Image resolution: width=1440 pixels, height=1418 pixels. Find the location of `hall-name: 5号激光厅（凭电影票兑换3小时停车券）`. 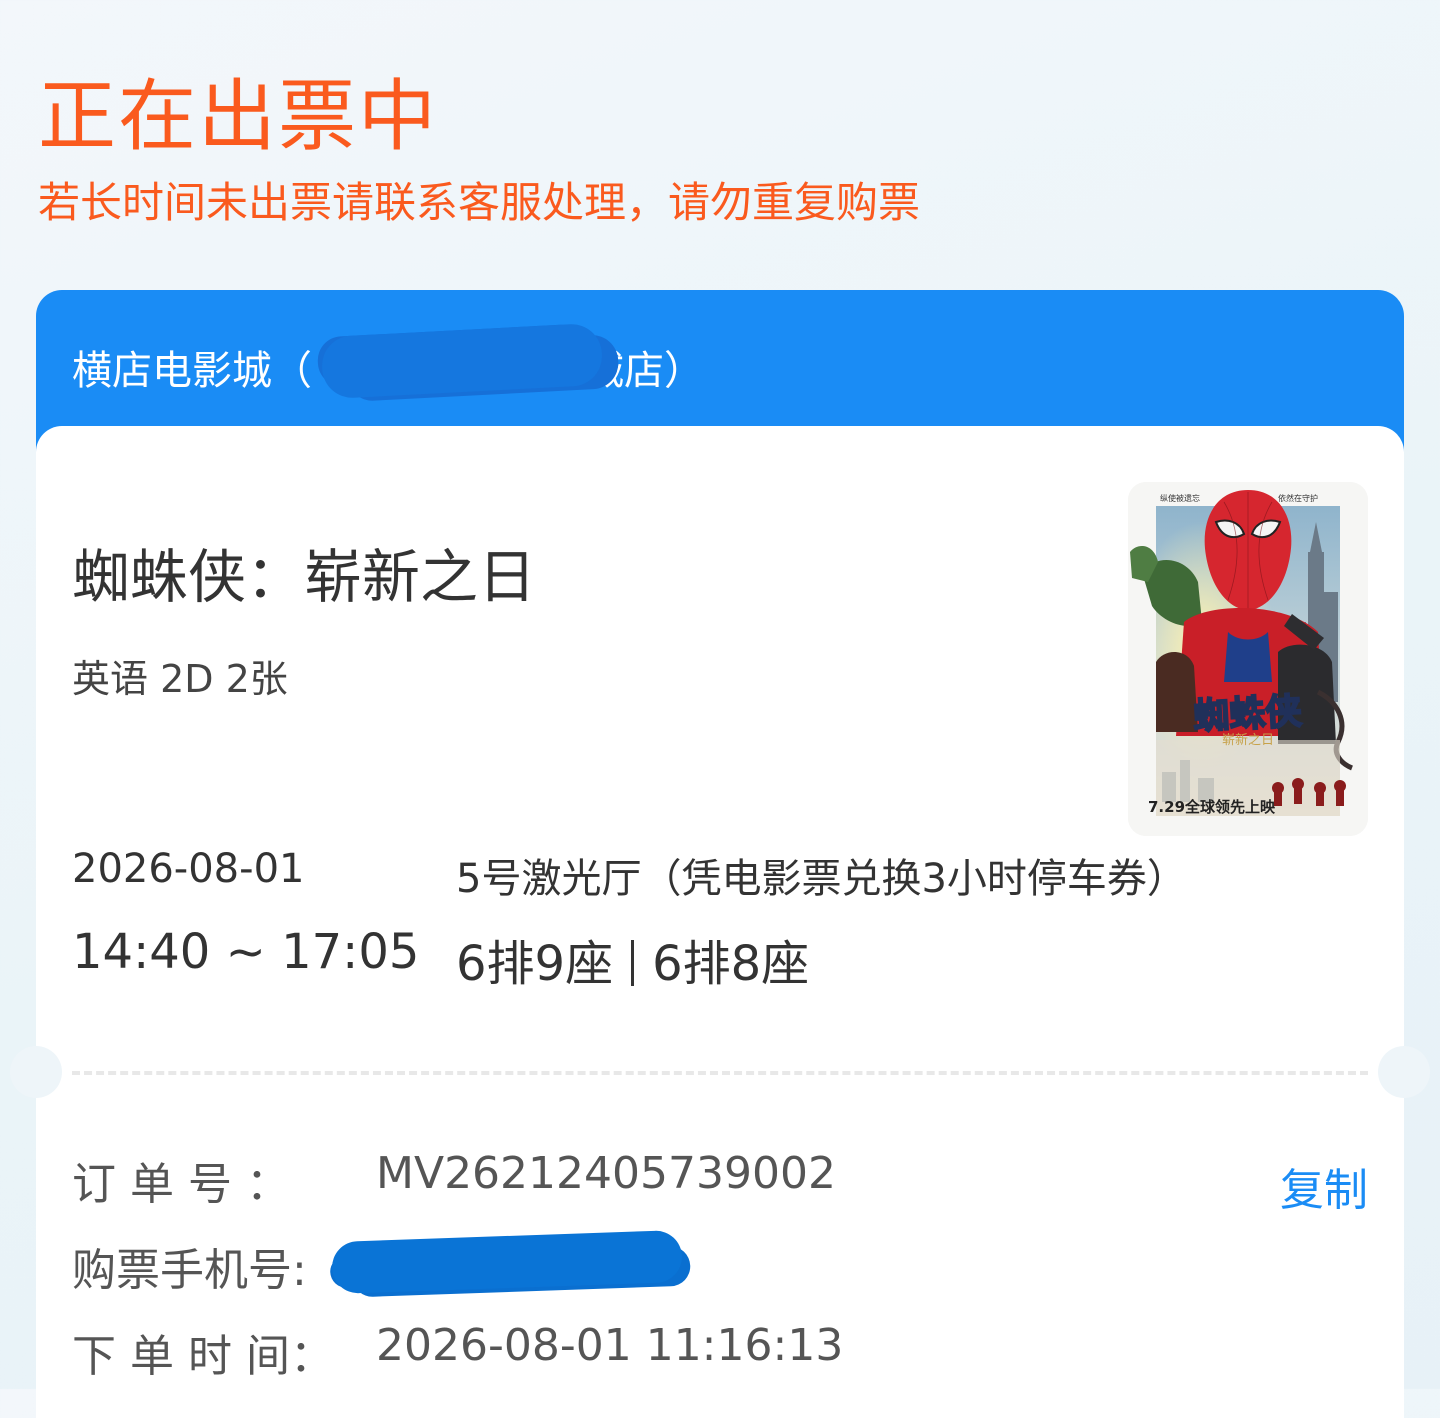

hall-name: 5号激光厅（凭电影票兑换3小时停车券） is located at coordinates (821, 879).